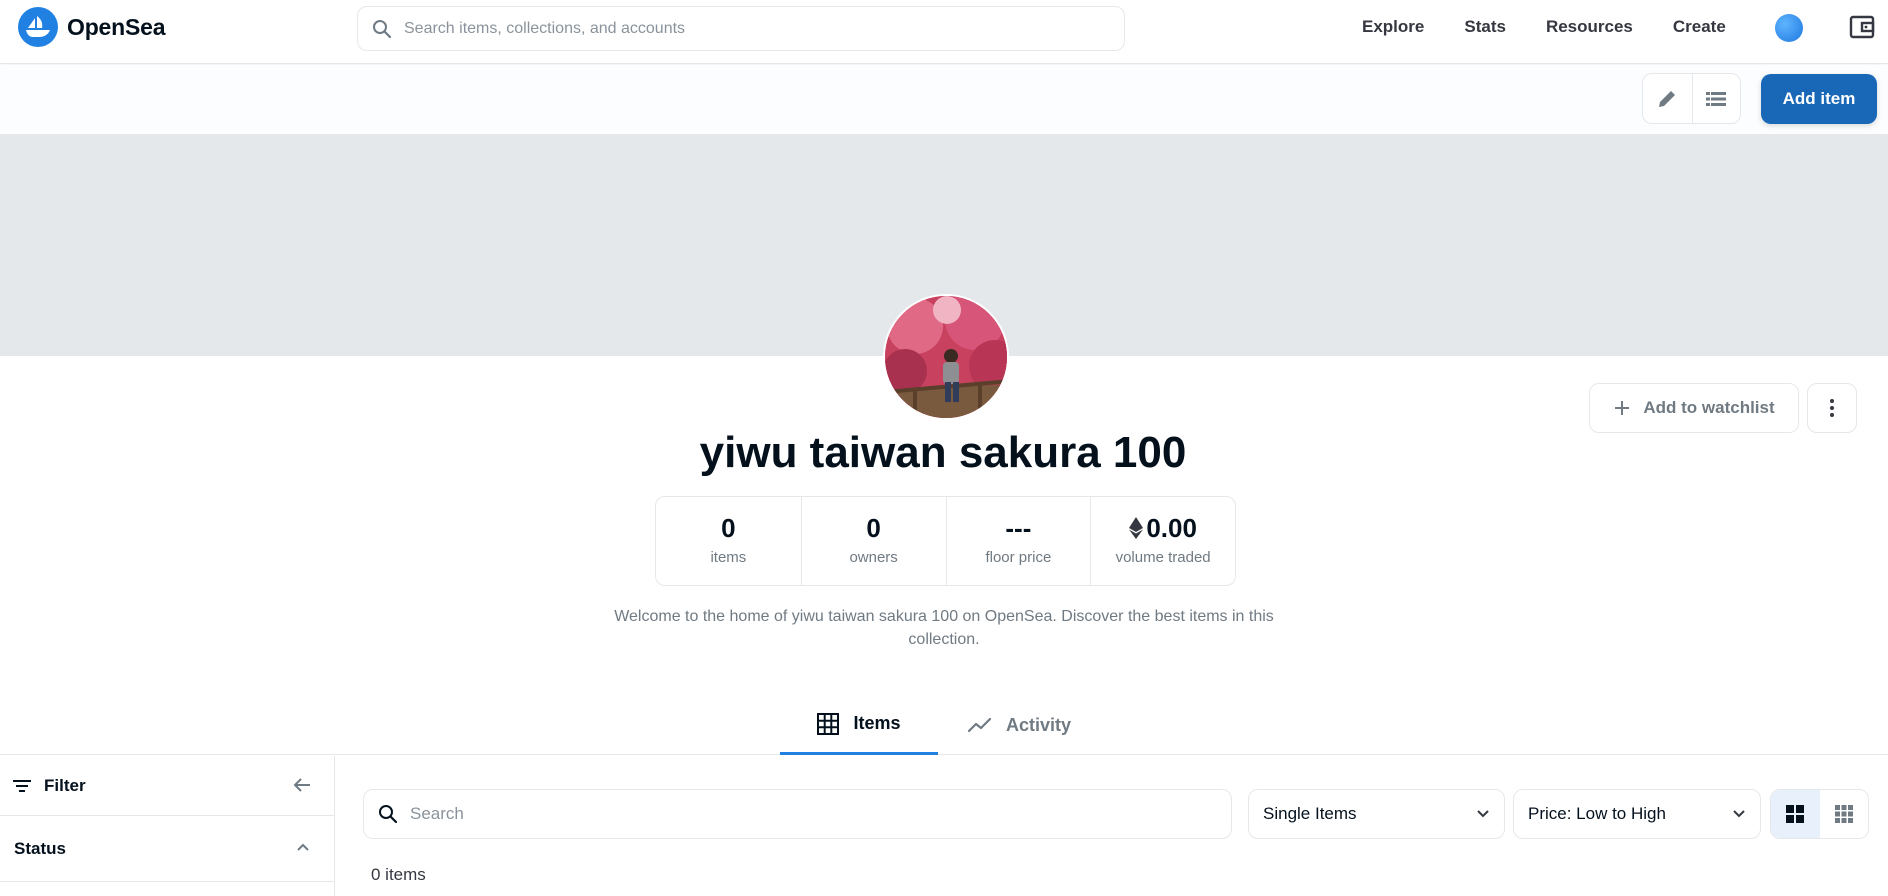  Describe the element at coordinates (944, 725) in the screenshot. I see `collection-tabs: Items Activity` at that location.